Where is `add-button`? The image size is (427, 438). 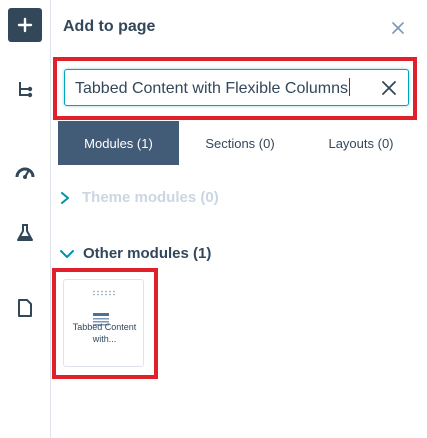 add-button is located at coordinates (25, 25).